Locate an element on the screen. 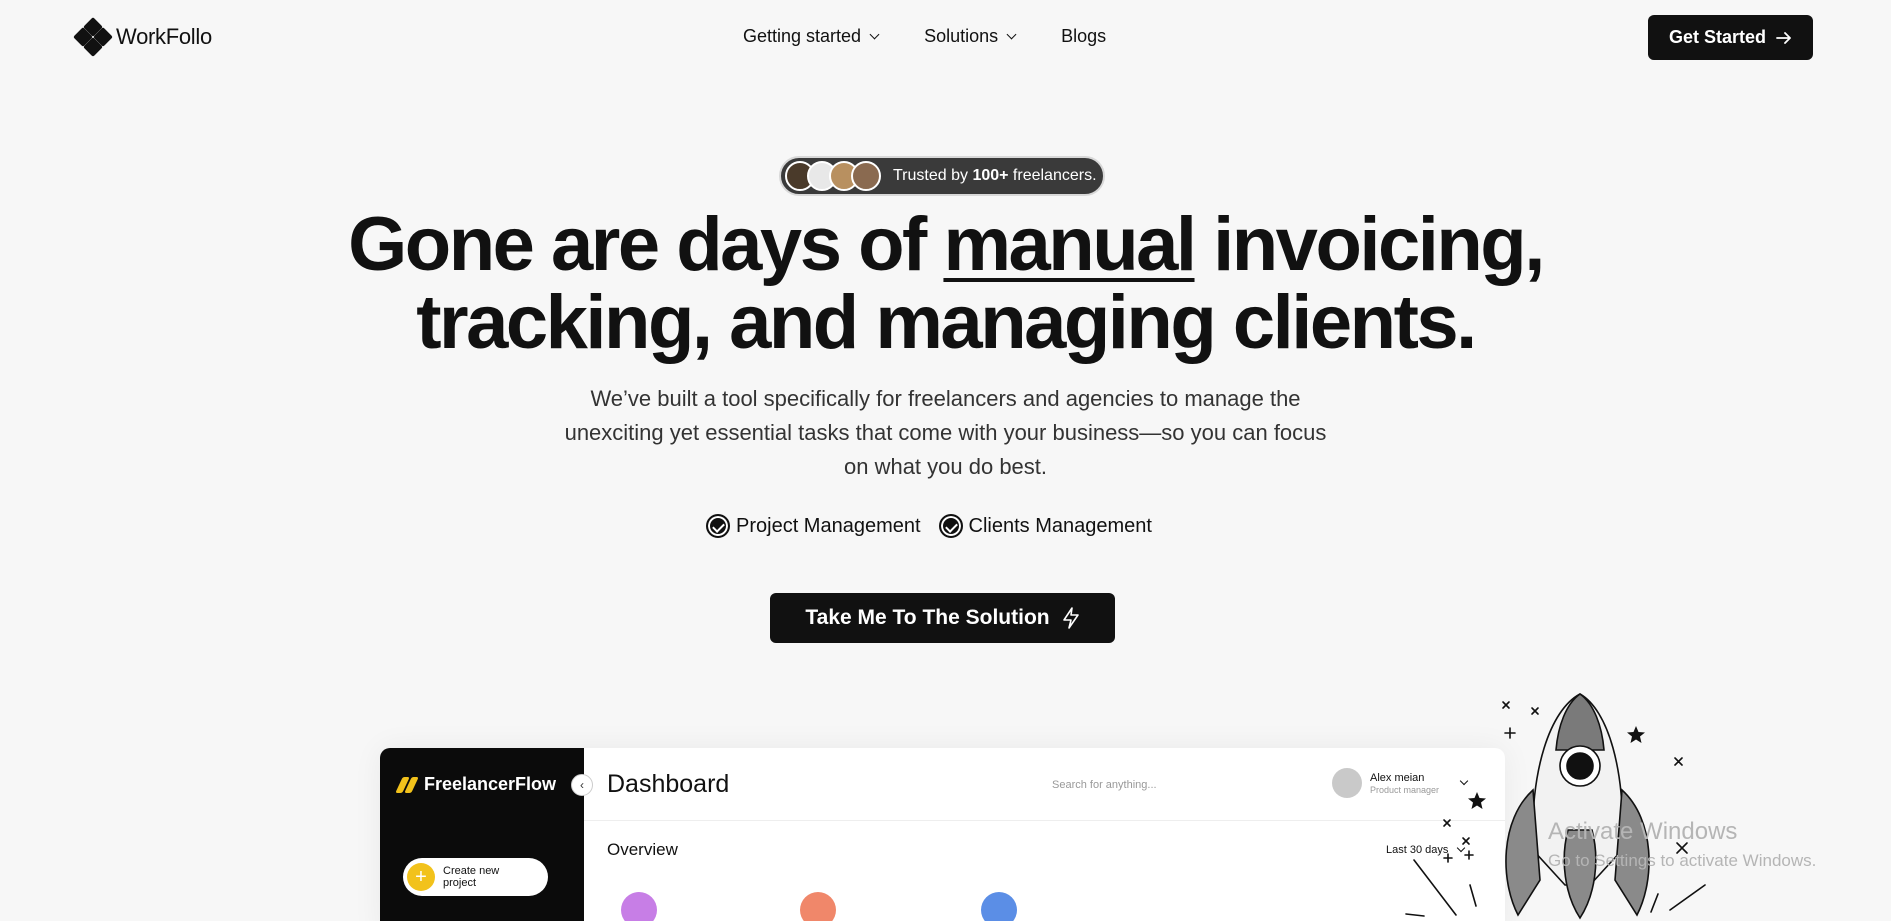 This screenshot has width=1891, height=921. create-project-label: Create new project is located at coordinates (471, 877).